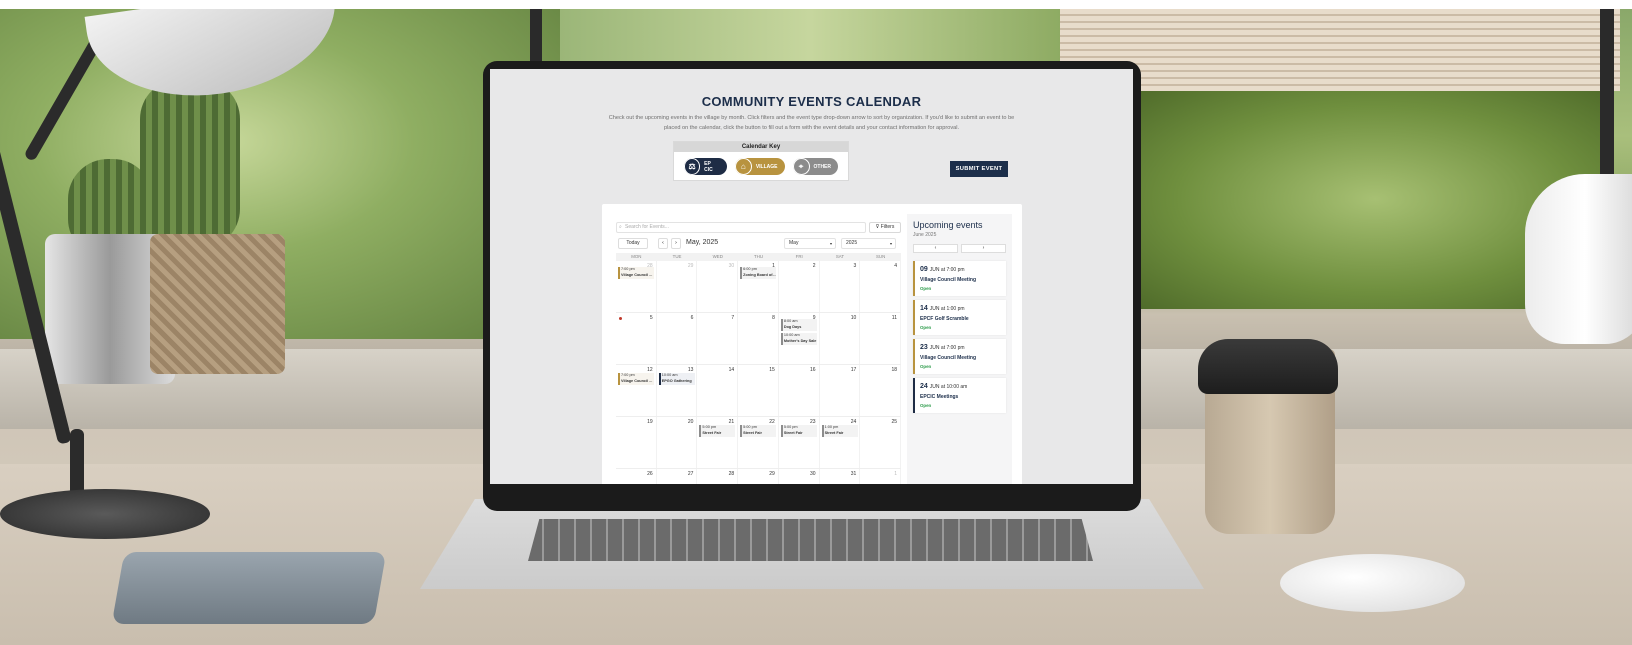  I want to click on day-cell: 11, so click(880, 338).